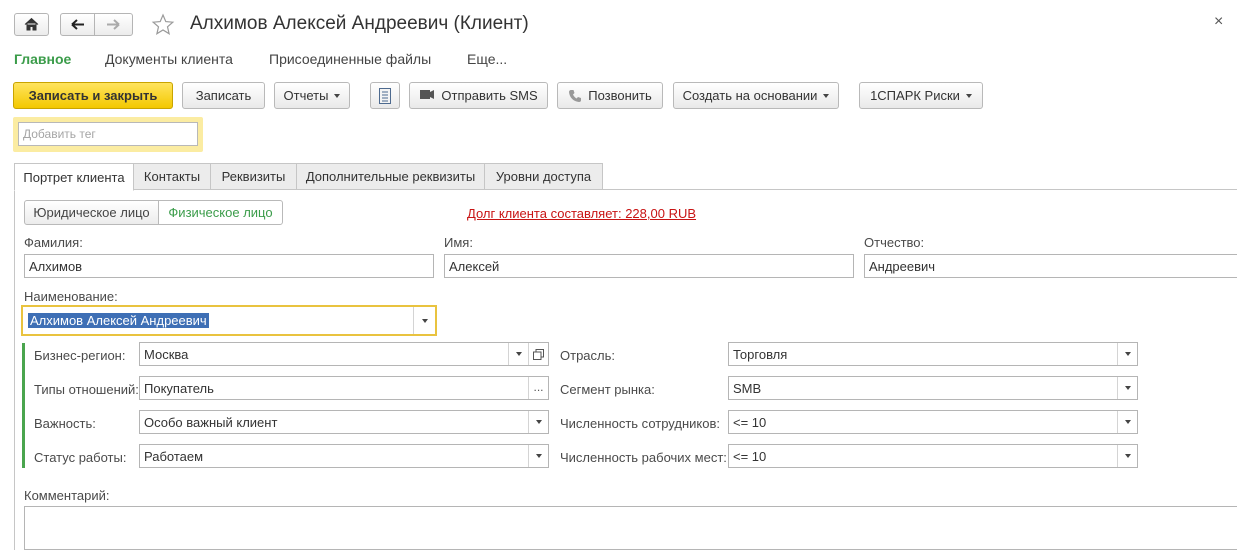  What do you see at coordinates (649, 266) in the screenshot?
I see `first-name-field: Алексей` at bounding box center [649, 266].